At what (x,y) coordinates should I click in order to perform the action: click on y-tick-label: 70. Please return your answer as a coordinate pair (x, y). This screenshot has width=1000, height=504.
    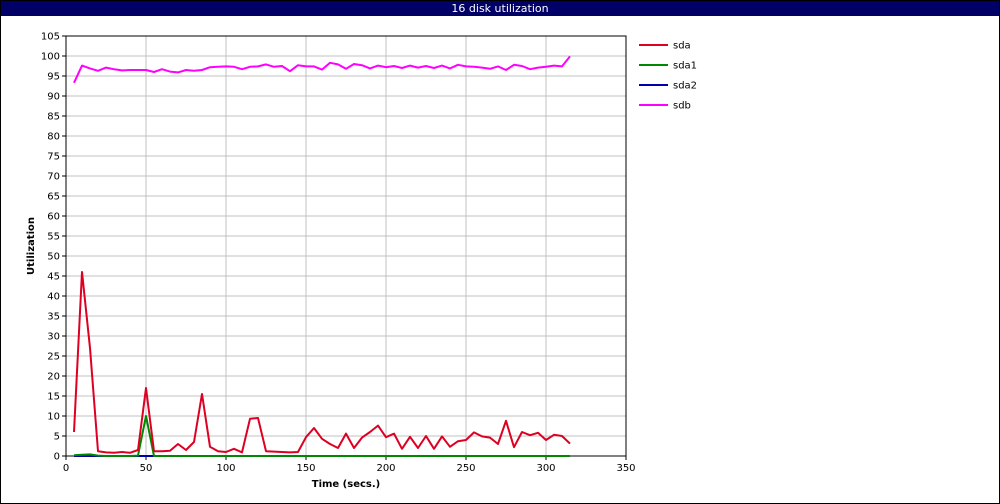
    Looking at the image, I should click on (53, 177).